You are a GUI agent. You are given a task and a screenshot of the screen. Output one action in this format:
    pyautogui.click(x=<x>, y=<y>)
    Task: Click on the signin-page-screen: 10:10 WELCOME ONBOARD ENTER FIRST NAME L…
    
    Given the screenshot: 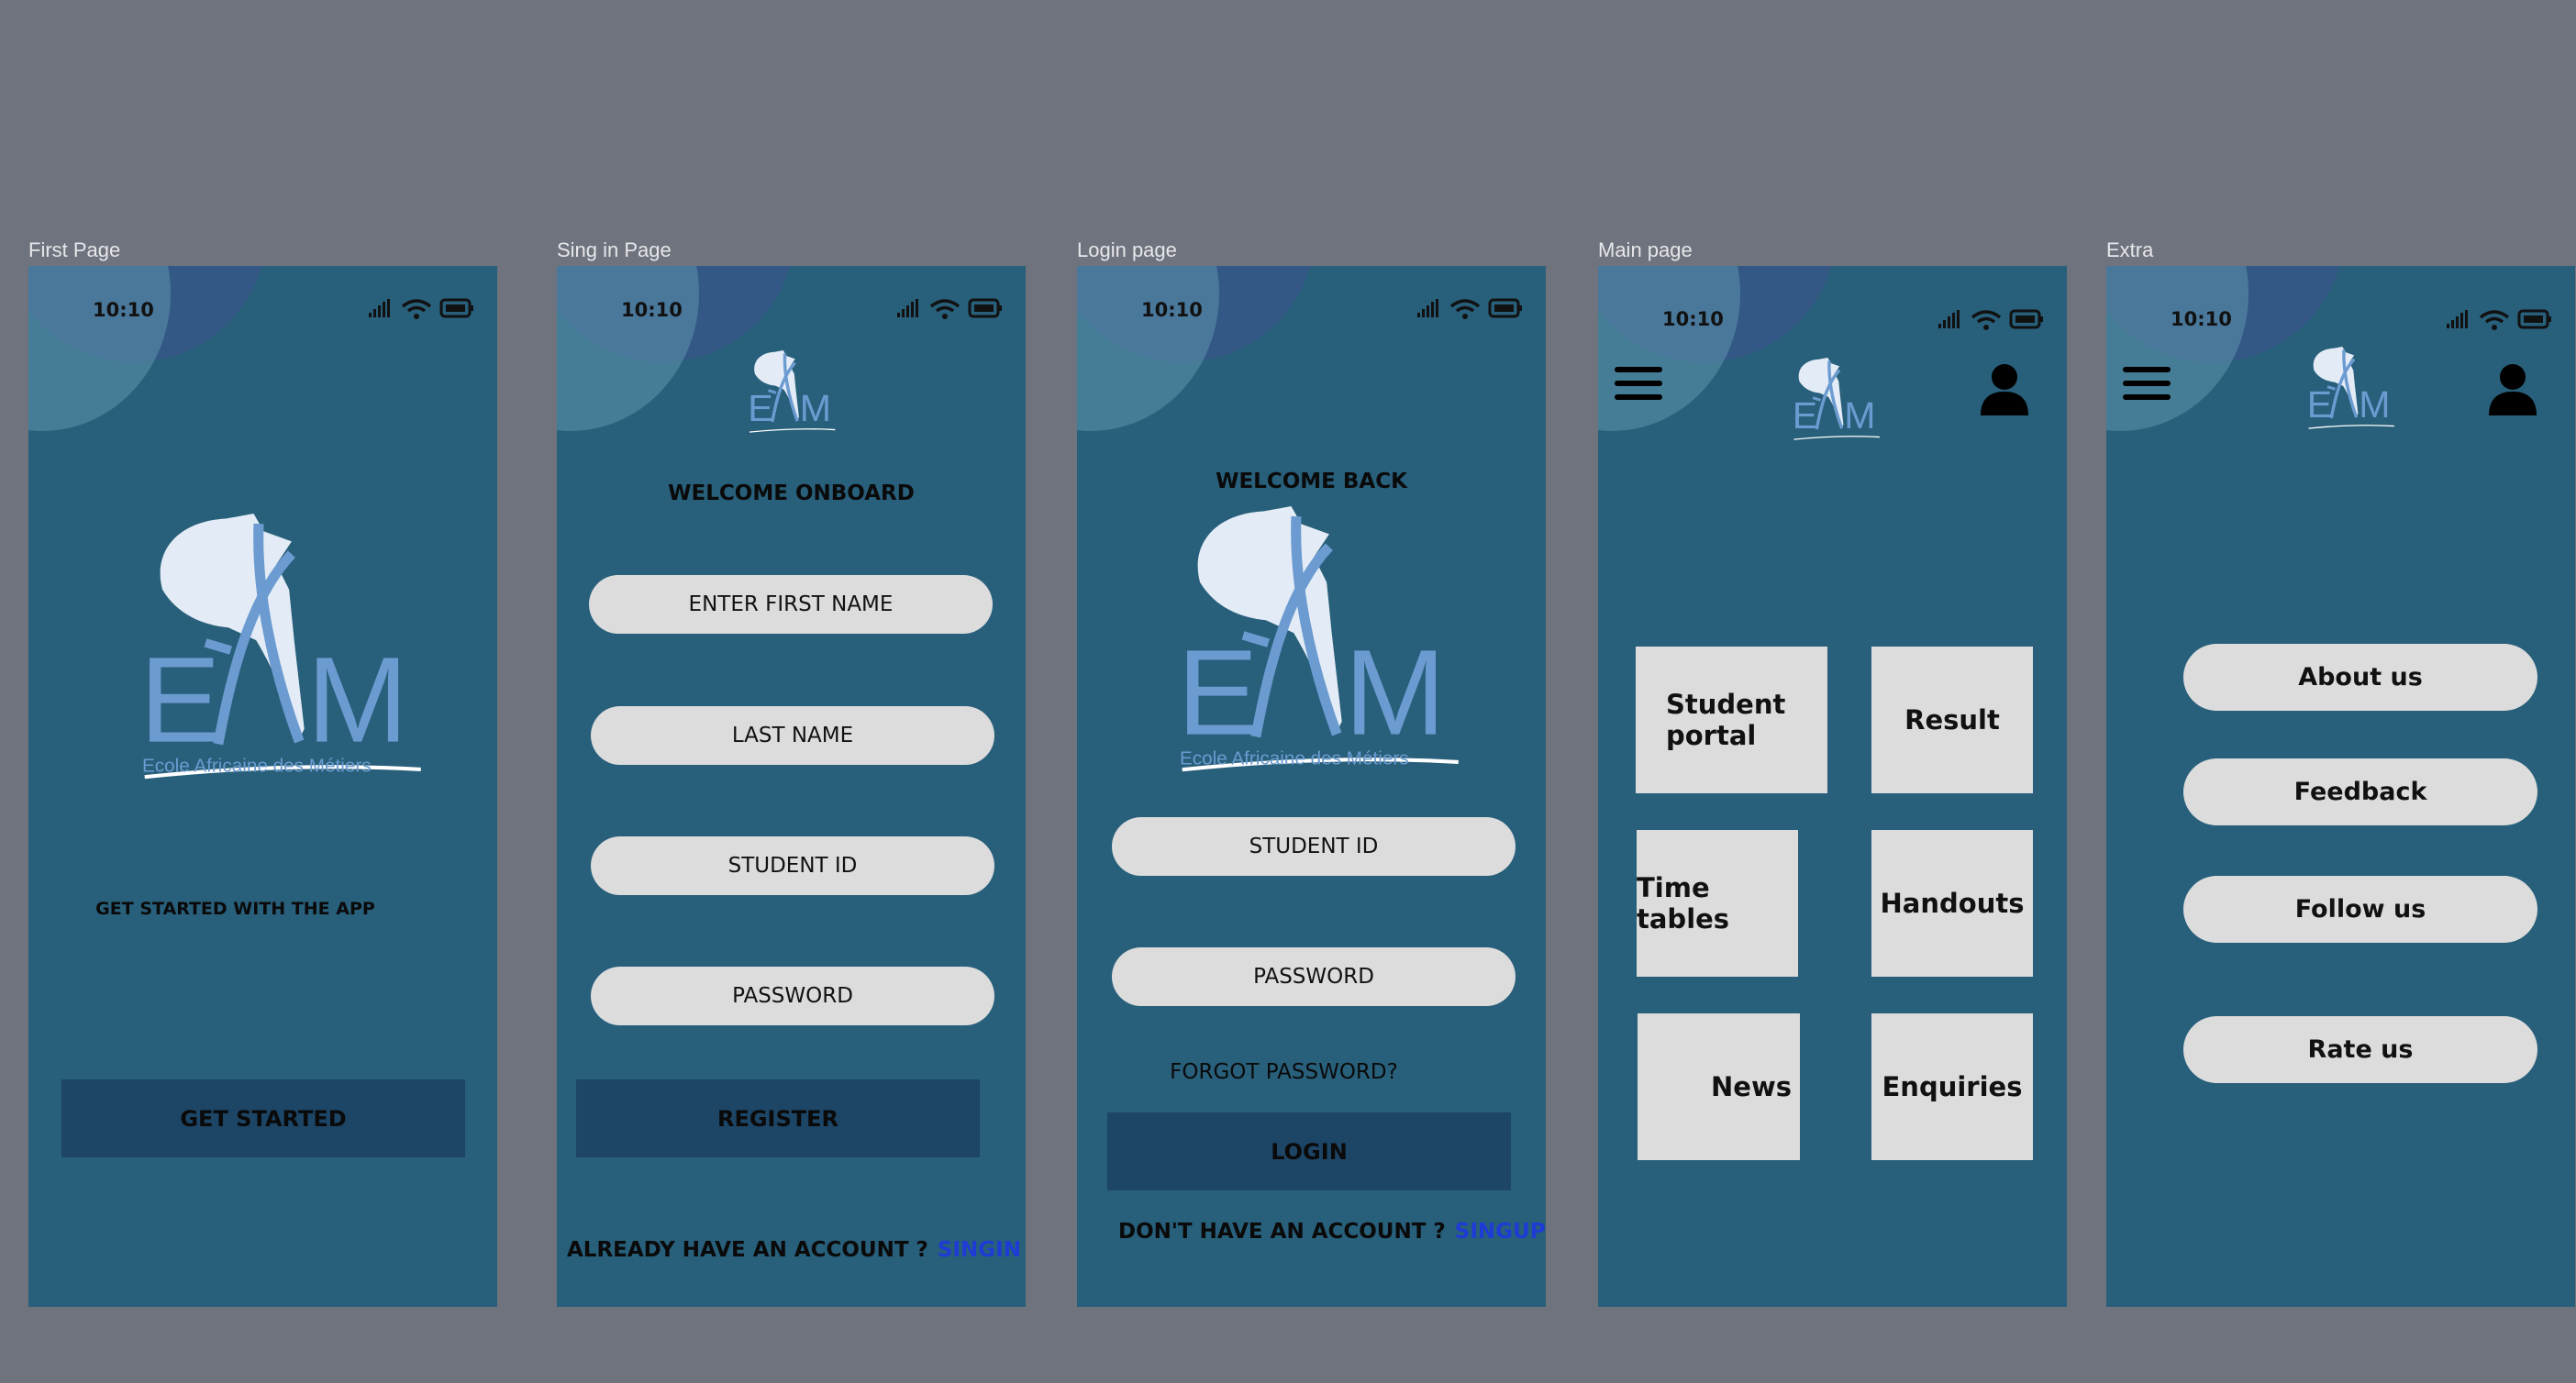 What is the action you would take?
    pyautogui.click(x=791, y=786)
    